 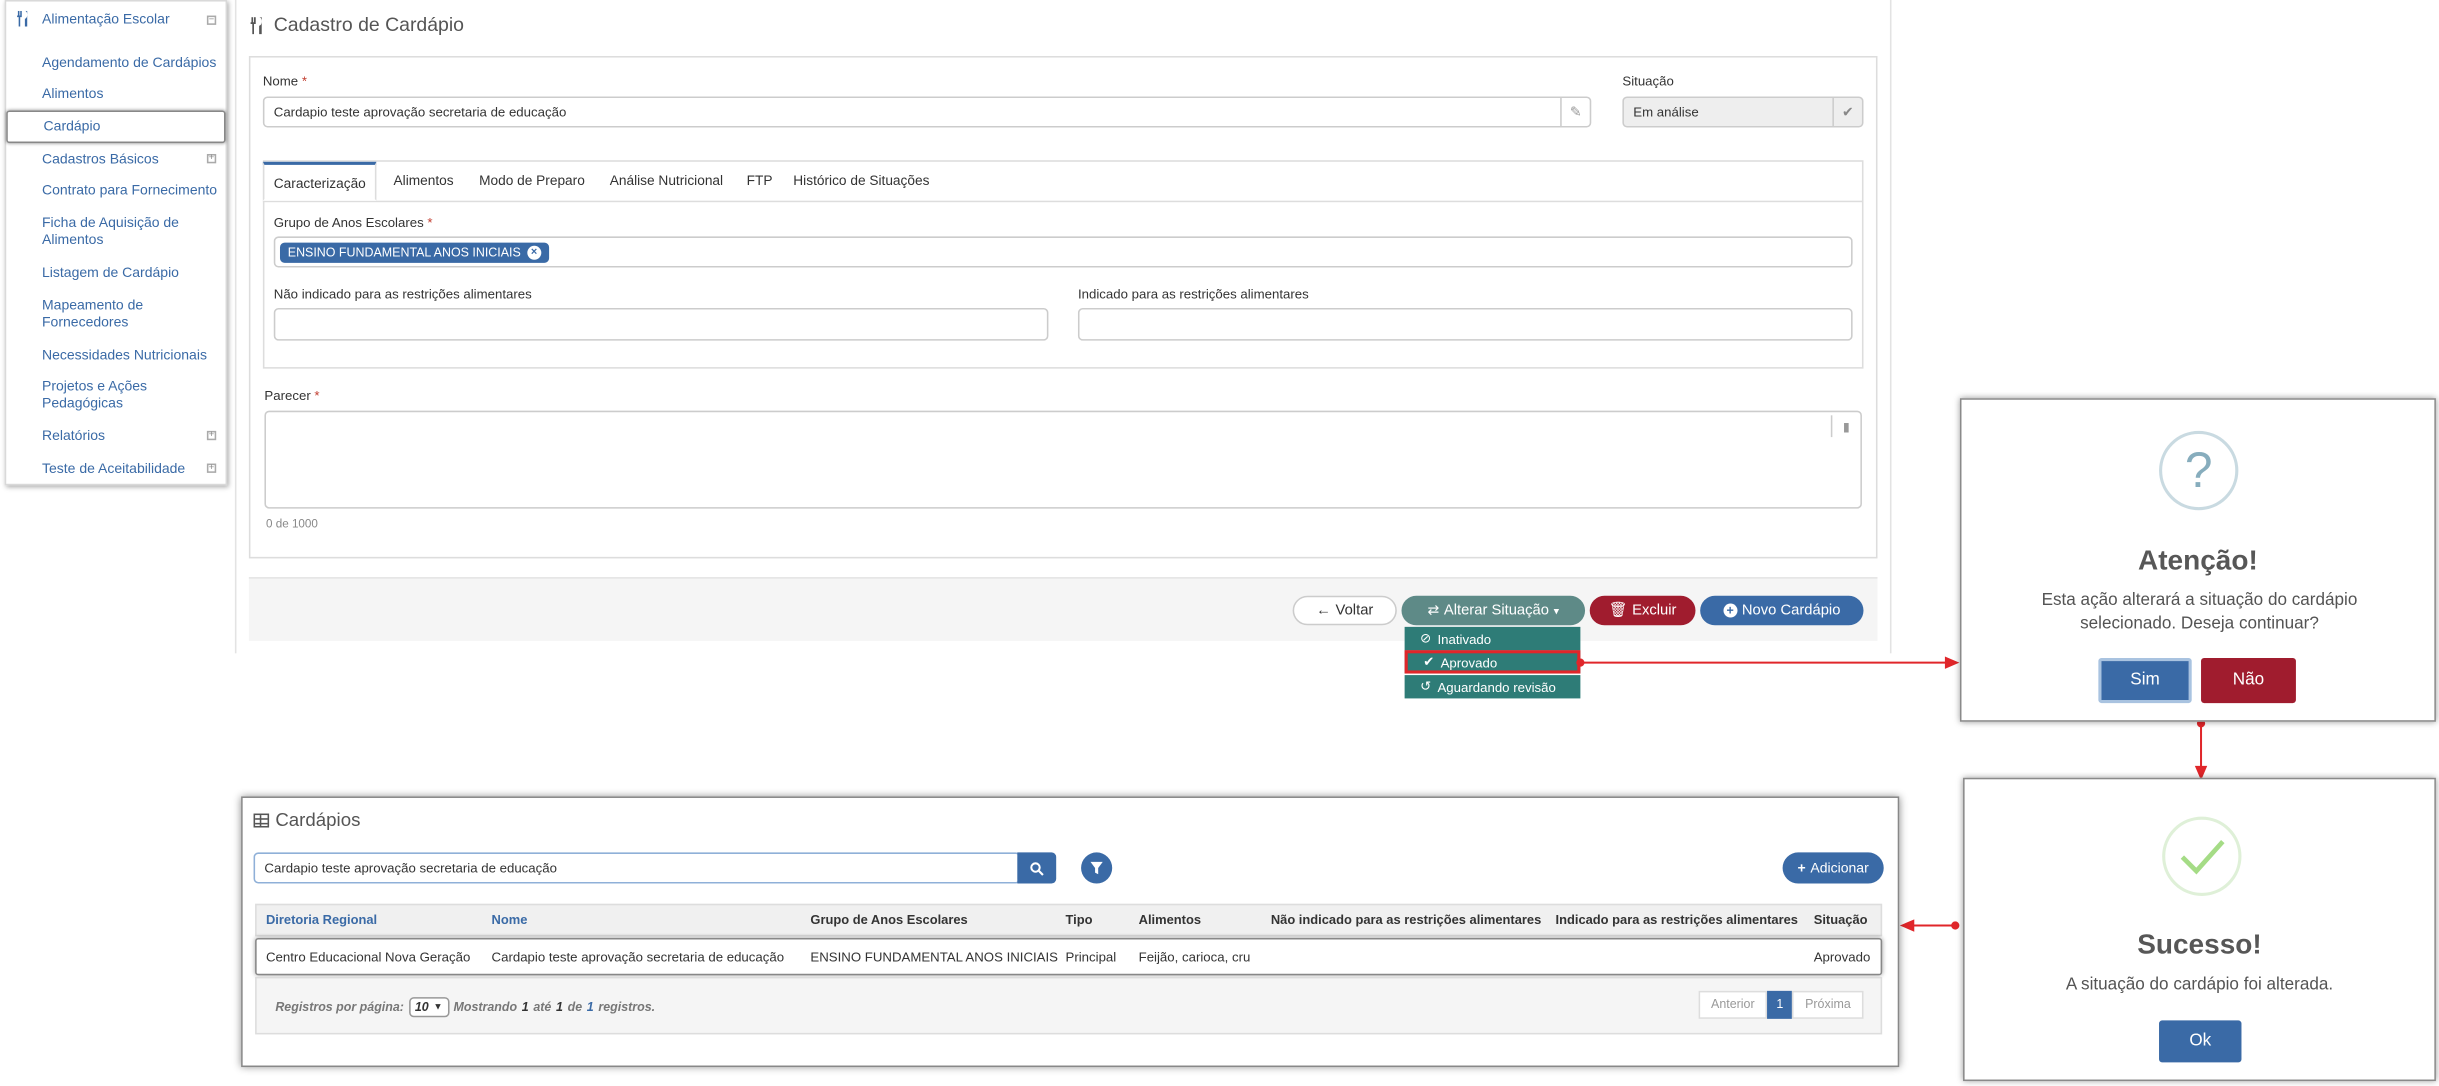 I want to click on filter-icon, so click(x=1096, y=868).